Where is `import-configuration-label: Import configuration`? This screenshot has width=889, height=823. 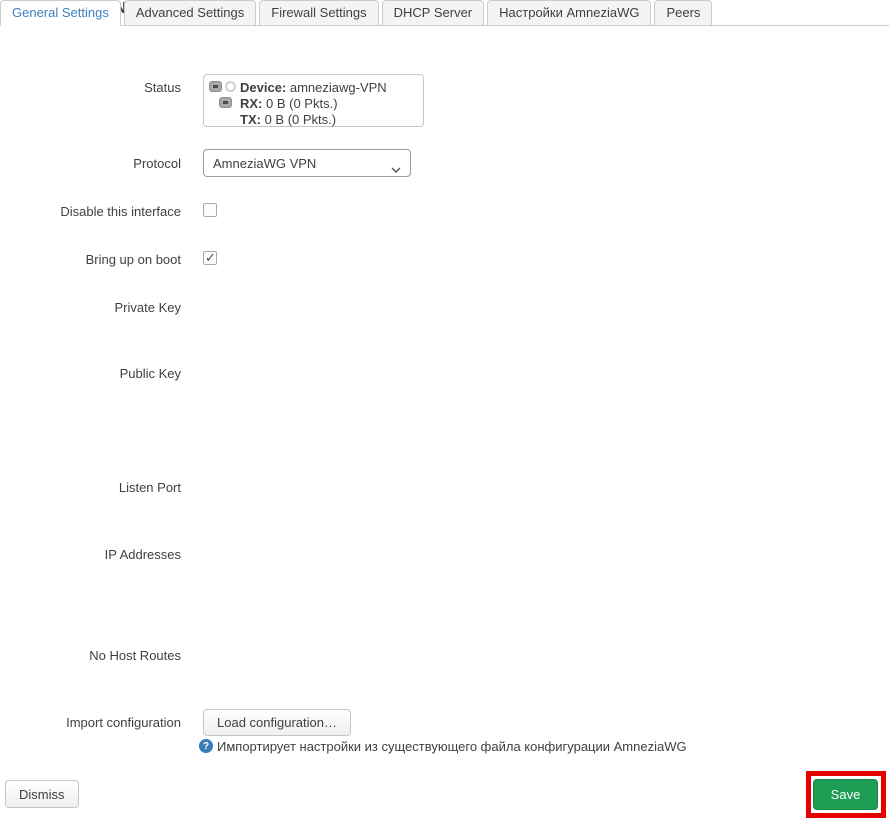 import-configuration-label: Import configuration is located at coordinates (123, 722).